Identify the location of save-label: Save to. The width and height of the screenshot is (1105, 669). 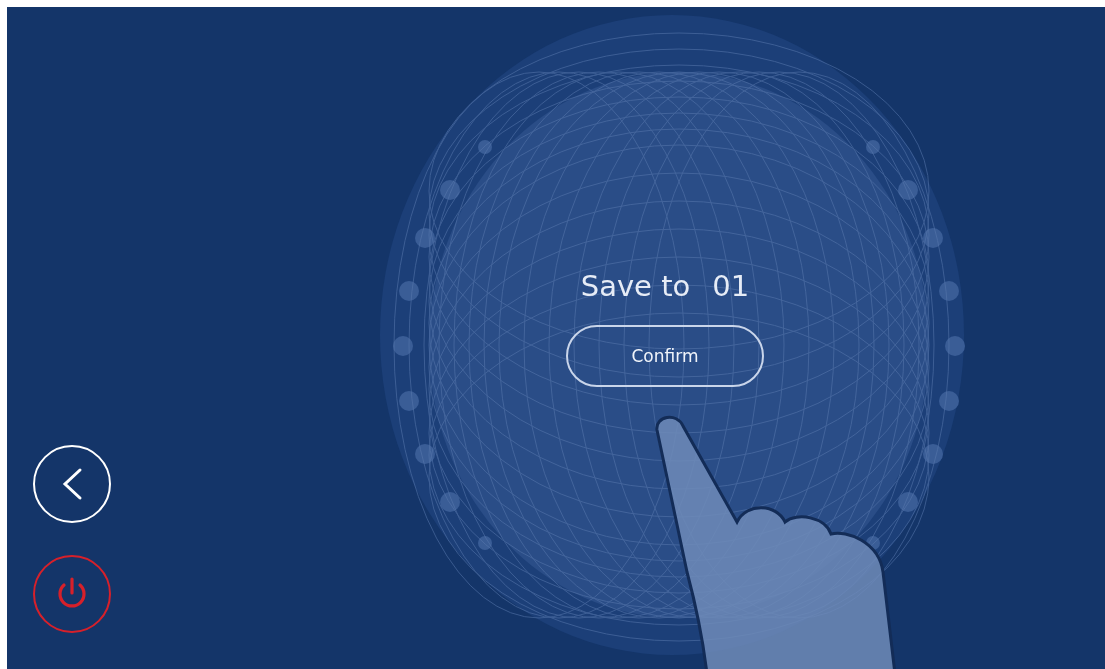
(635, 286).